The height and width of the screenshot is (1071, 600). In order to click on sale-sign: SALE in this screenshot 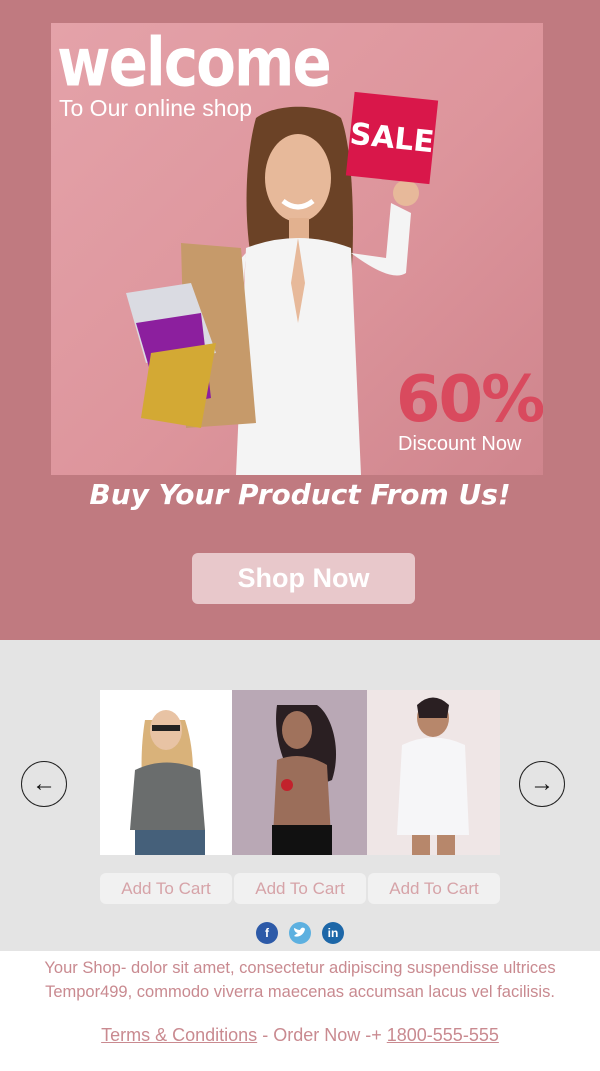, I will do `click(392, 138)`.